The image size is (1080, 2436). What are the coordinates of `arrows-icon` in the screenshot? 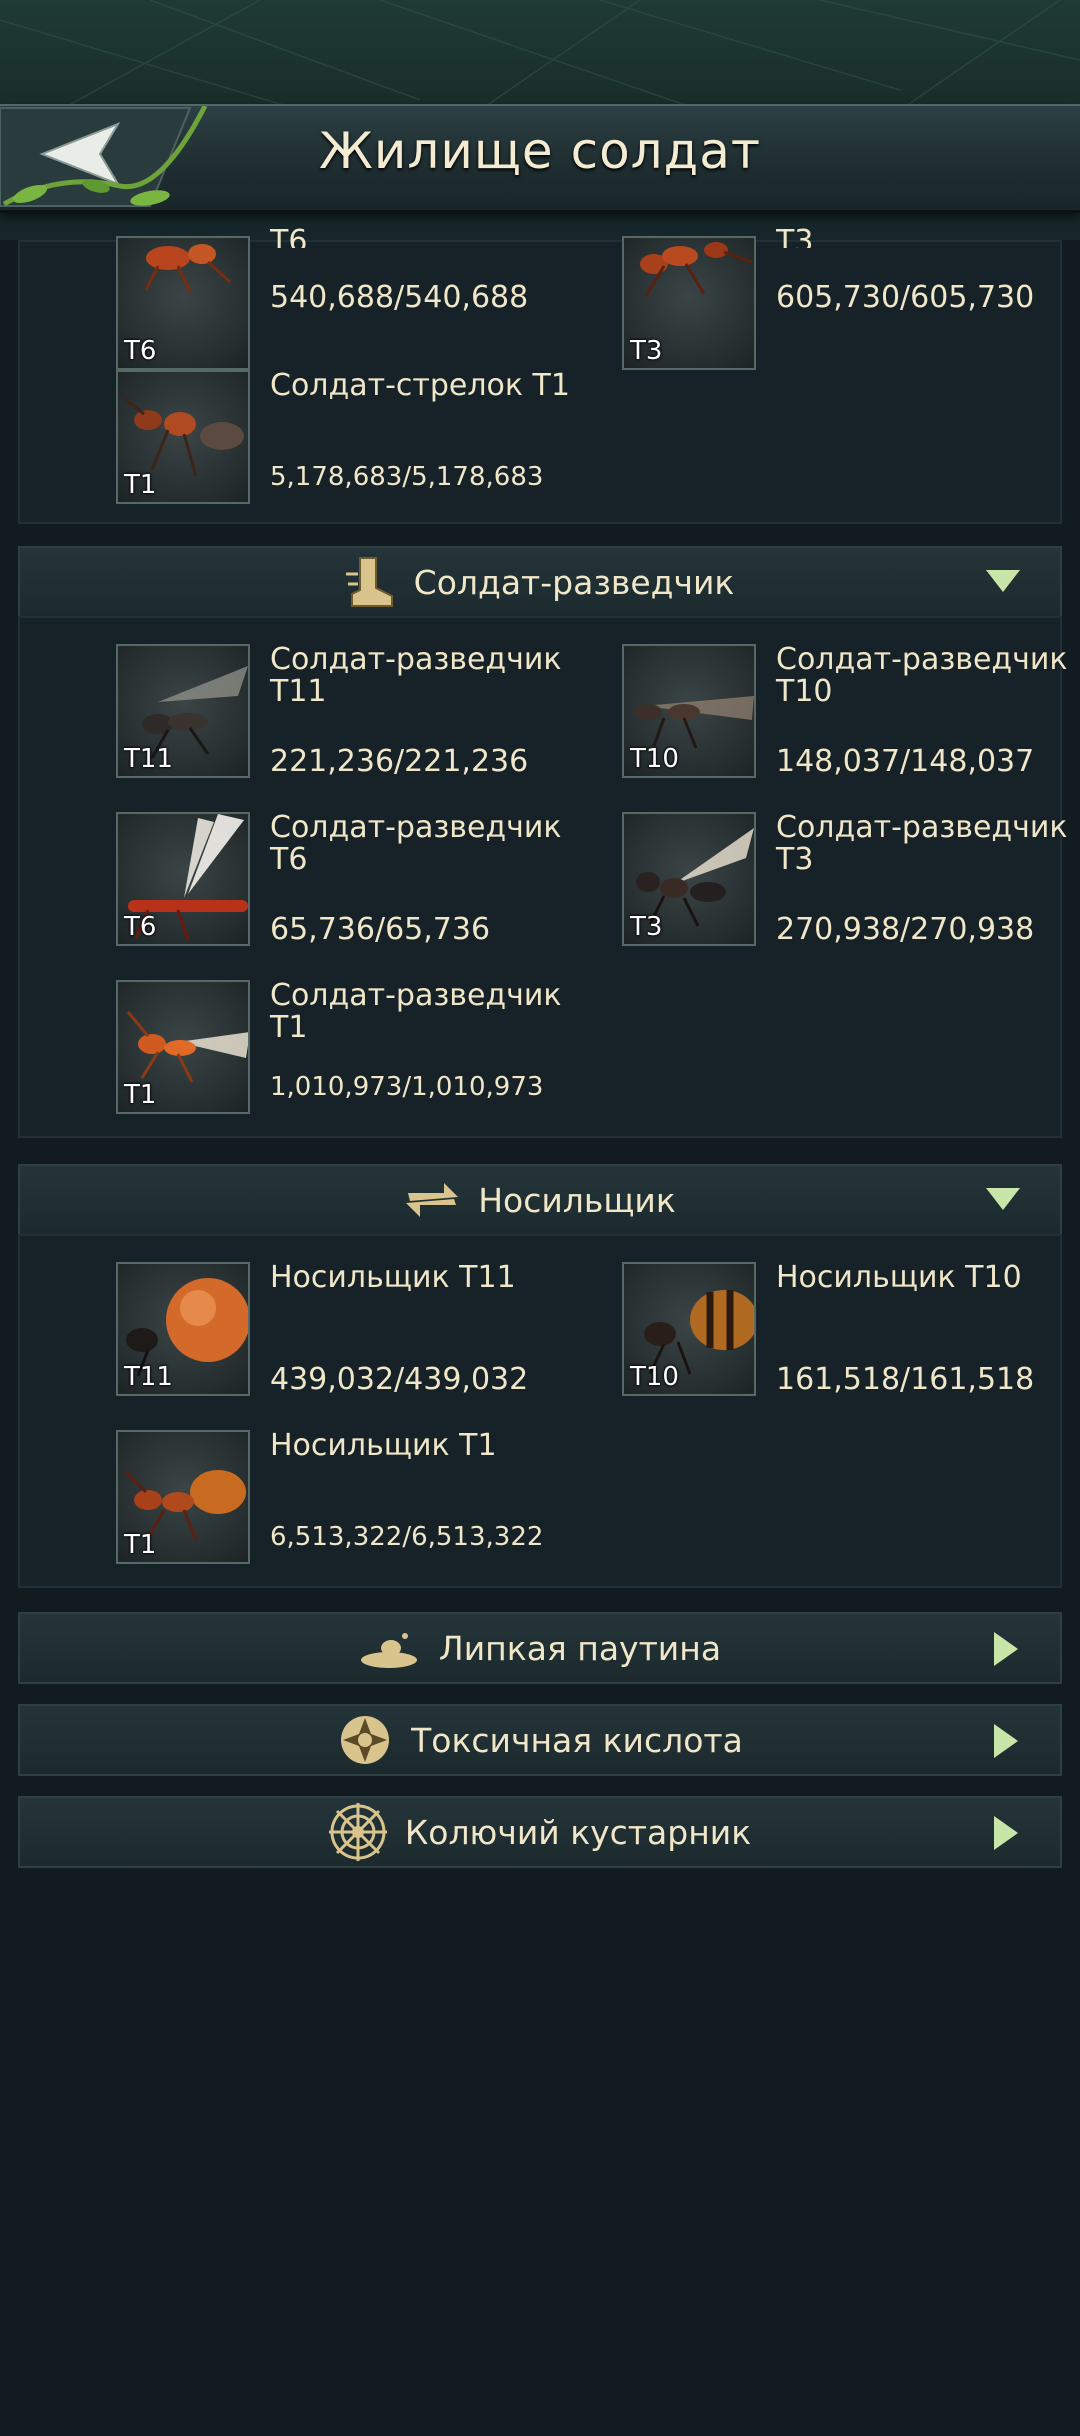 It's located at (432, 1200).